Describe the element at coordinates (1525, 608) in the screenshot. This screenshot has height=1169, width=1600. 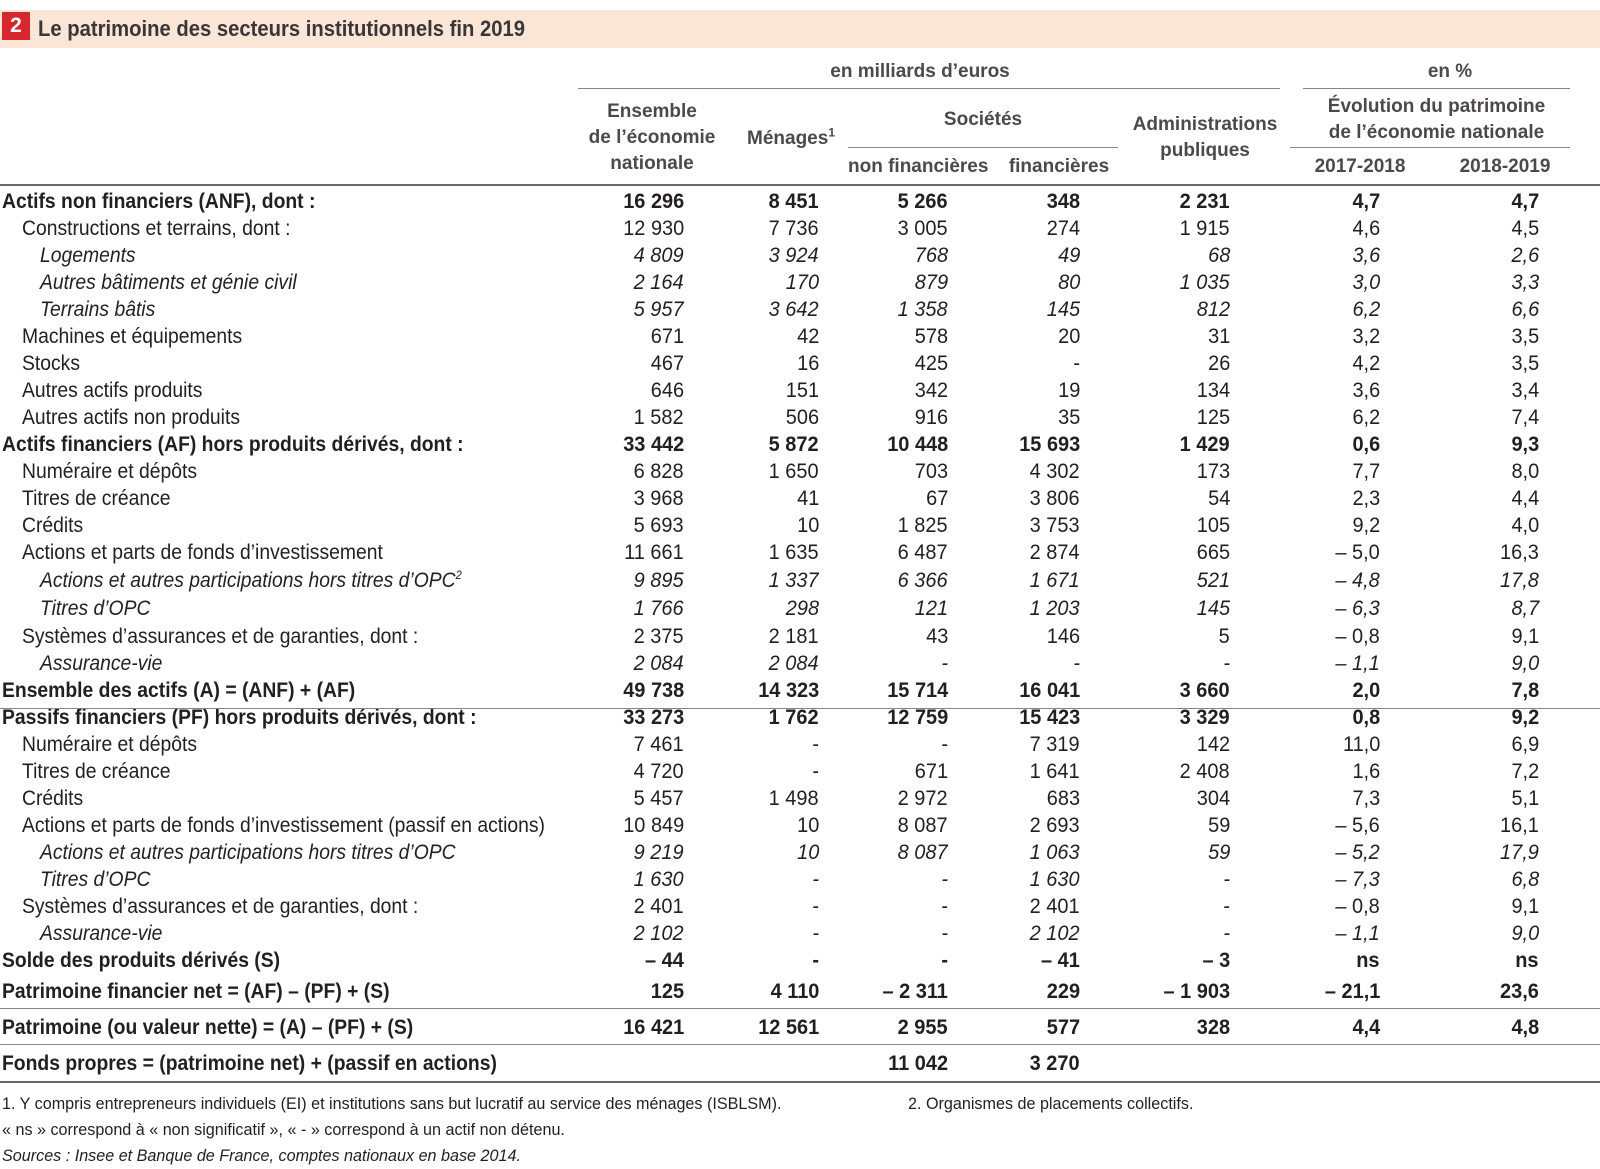
I see `cell-value: 8,7` at that location.